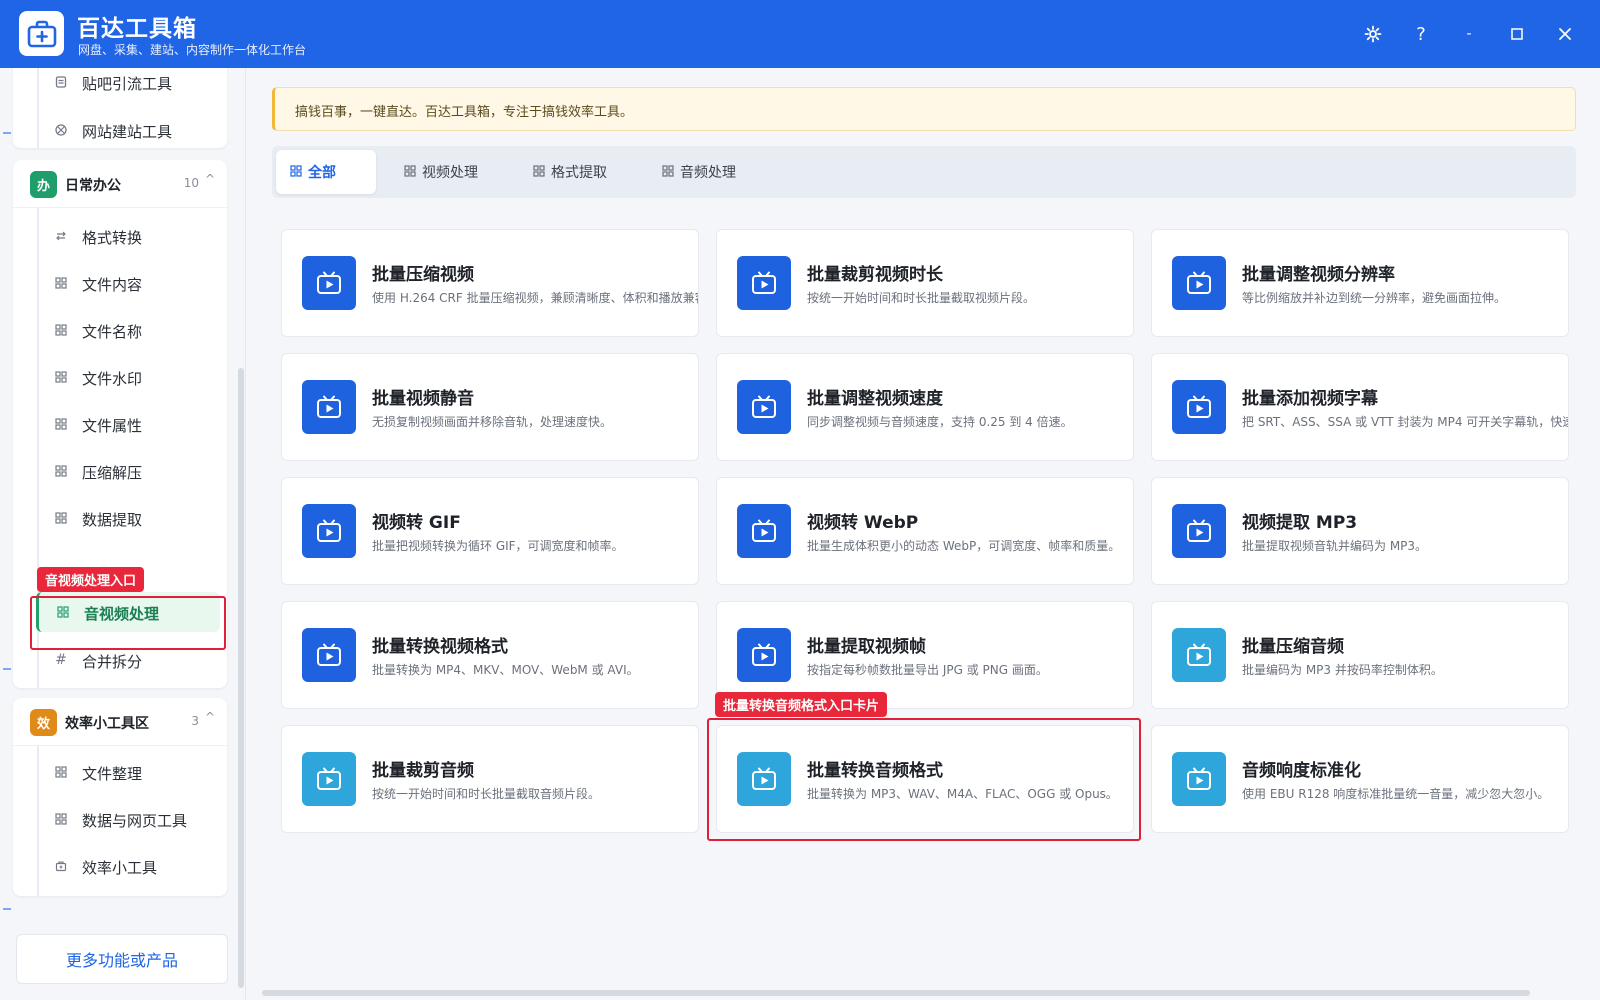 This screenshot has width=1600, height=1000. I want to click on card-description: 把 SRT、ASS、SSA 或 VTT 封装为 MP4 可开关字幕轨，快速且不重, so click(1405, 422).